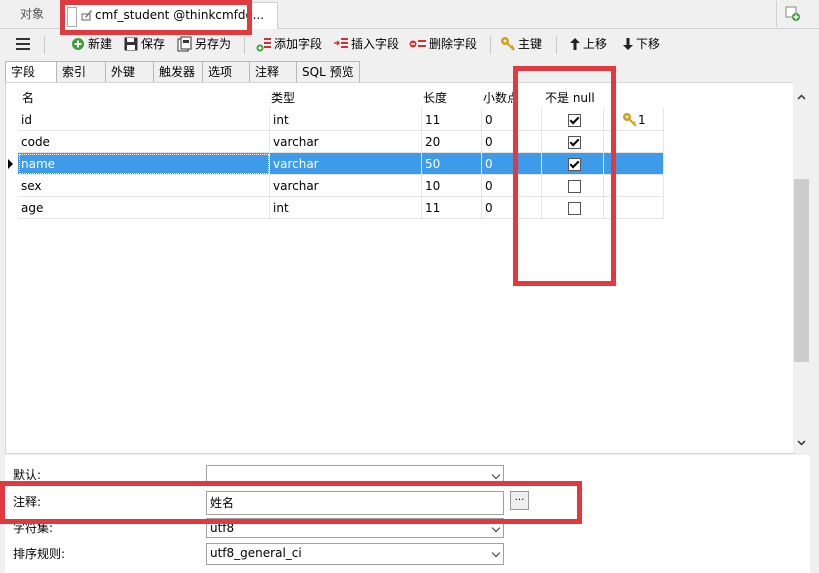 This screenshot has width=819, height=573. I want to click on primary-key-button: 主键, so click(521, 44).